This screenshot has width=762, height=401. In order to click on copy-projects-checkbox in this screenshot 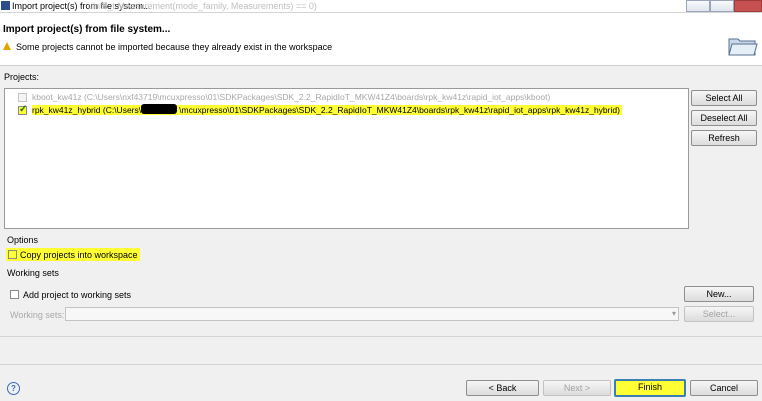, I will do `click(12, 254)`.